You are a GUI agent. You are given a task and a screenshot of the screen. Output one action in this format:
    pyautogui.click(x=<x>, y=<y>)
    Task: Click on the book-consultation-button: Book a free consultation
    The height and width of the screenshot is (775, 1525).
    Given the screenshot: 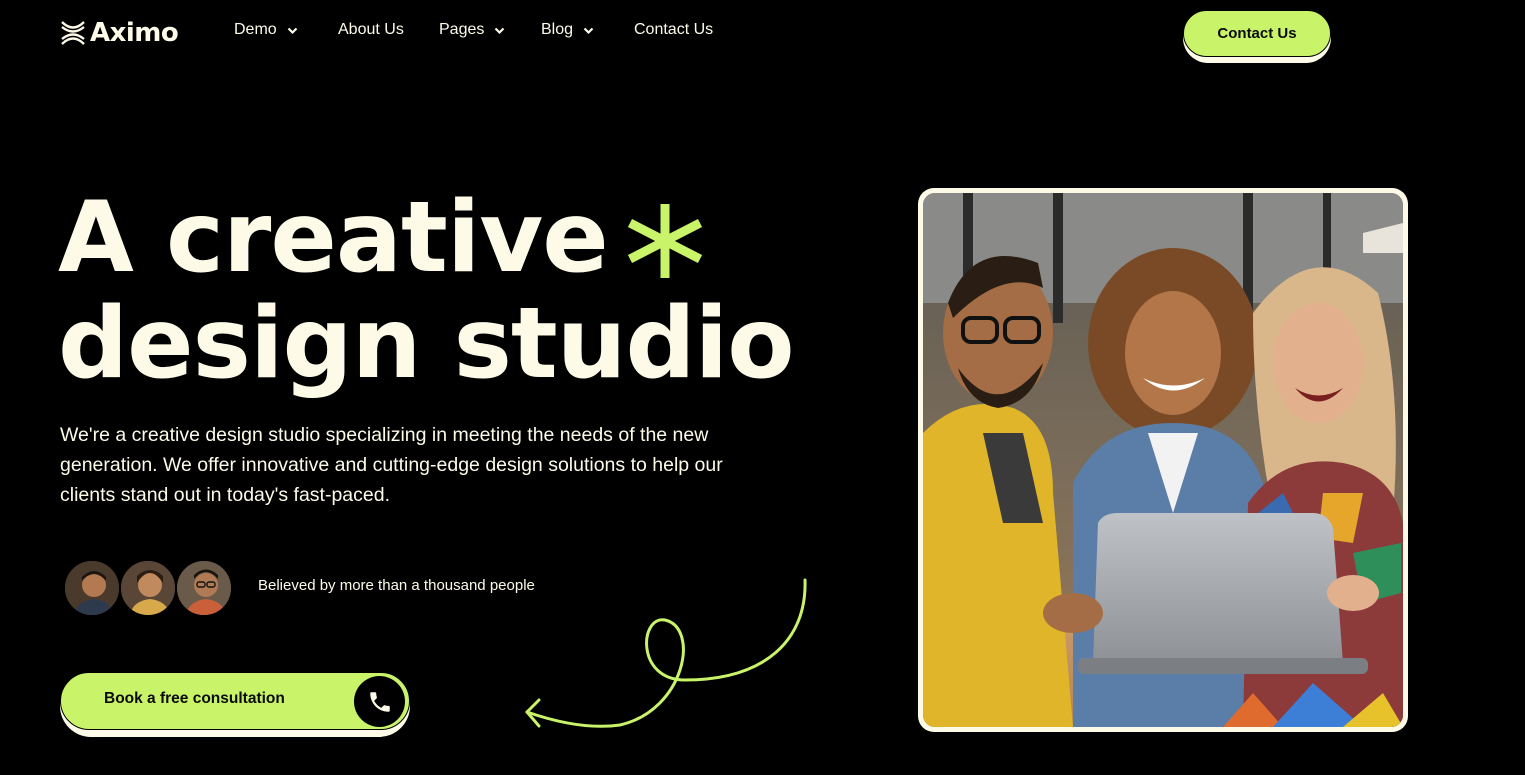 What is the action you would take?
    pyautogui.click(x=235, y=704)
    